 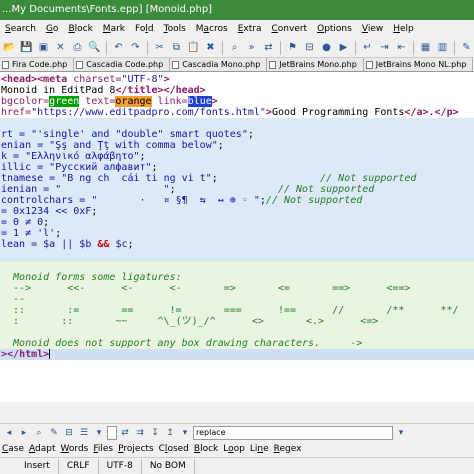 What do you see at coordinates (159, 47) in the screenshot?
I see `cut-icon: ✂` at bounding box center [159, 47].